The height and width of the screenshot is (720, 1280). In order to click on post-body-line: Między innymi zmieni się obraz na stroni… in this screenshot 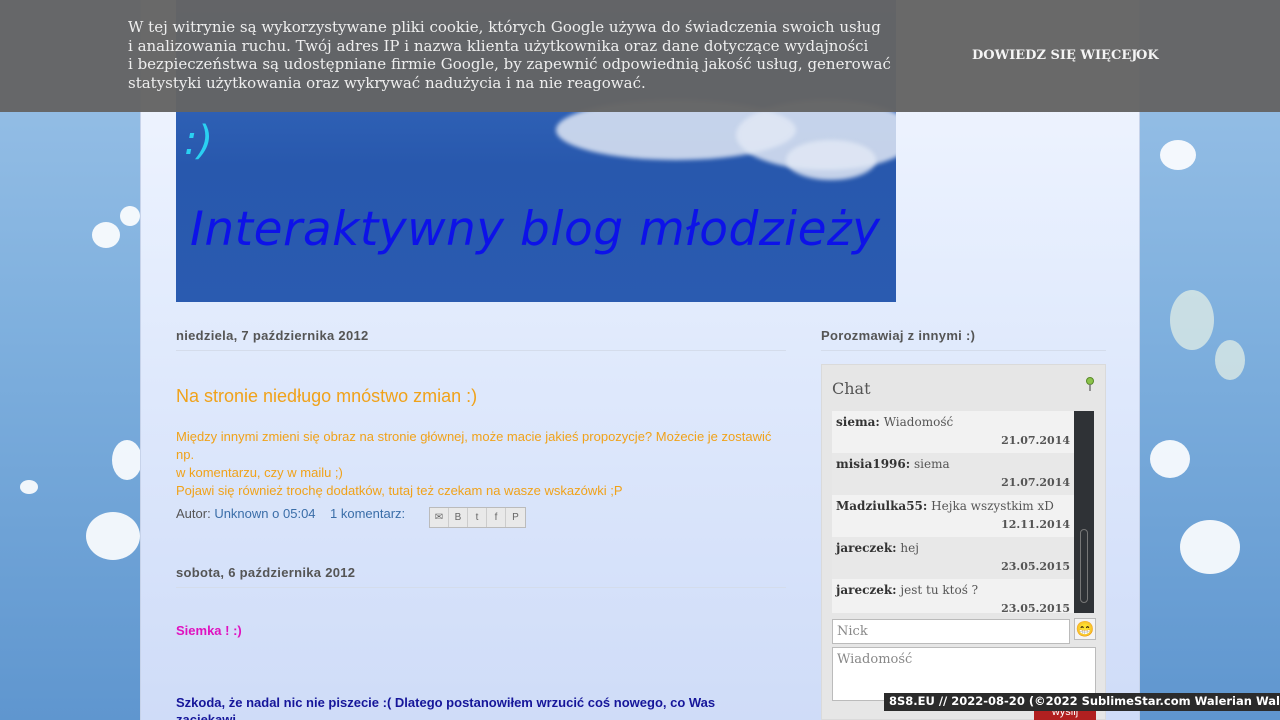, I will do `click(474, 445)`.